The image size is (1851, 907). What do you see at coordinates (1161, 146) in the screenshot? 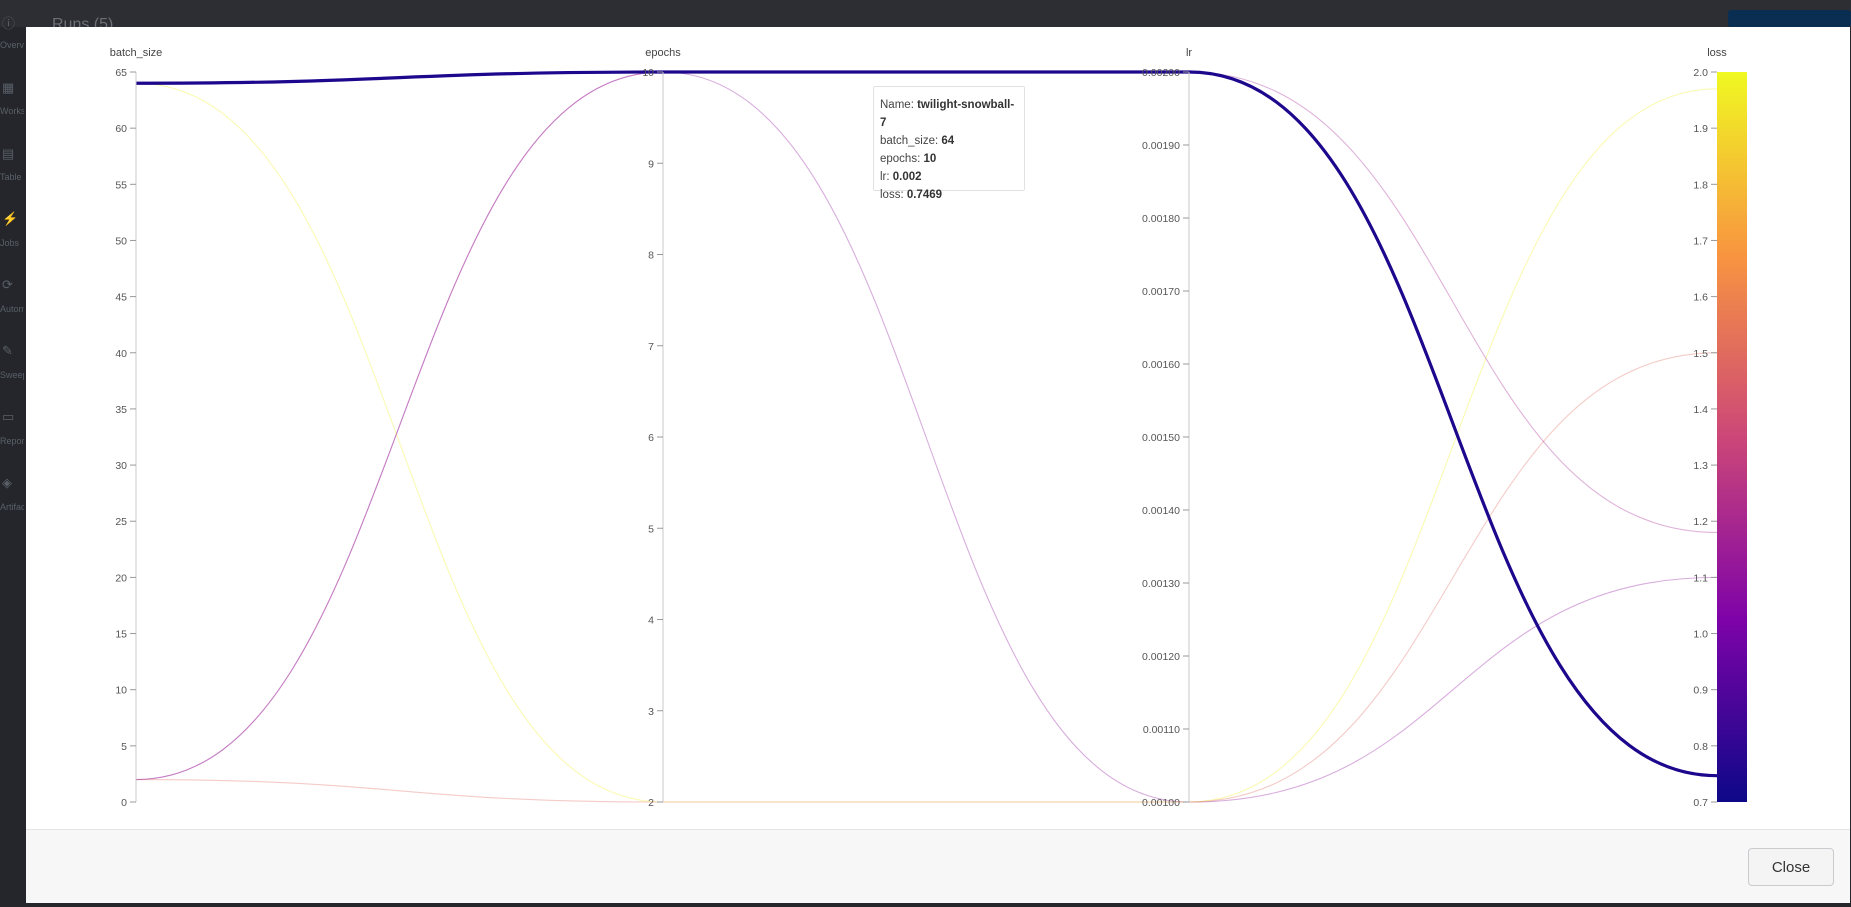
I see `tick-label: 0.00190` at bounding box center [1161, 146].